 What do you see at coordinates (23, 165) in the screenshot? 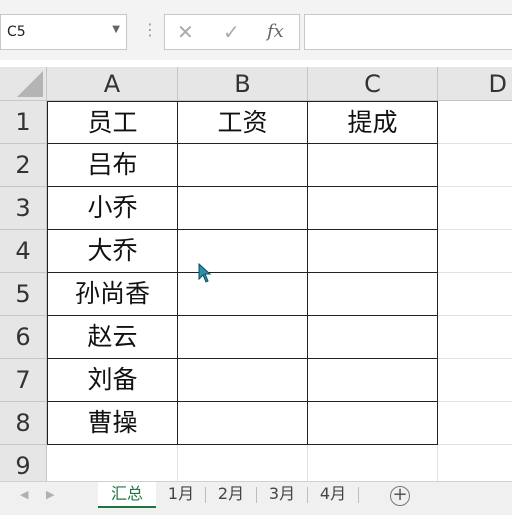
I see `row-header-2: 2` at bounding box center [23, 165].